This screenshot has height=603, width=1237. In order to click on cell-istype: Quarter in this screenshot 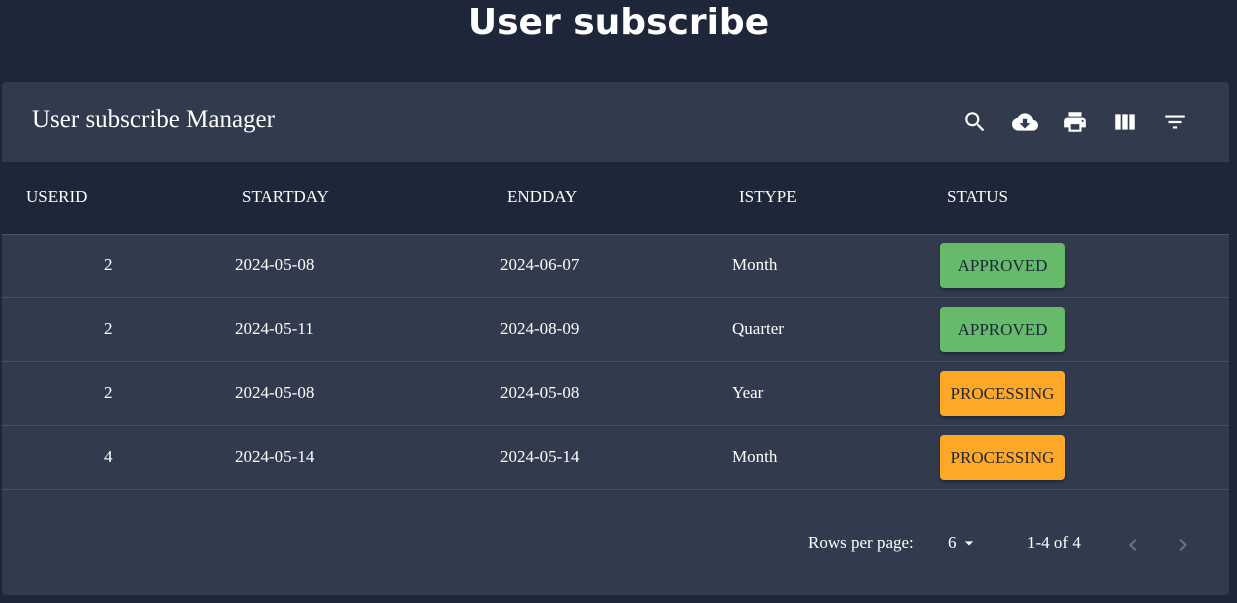, I will do `click(758, 328)`.